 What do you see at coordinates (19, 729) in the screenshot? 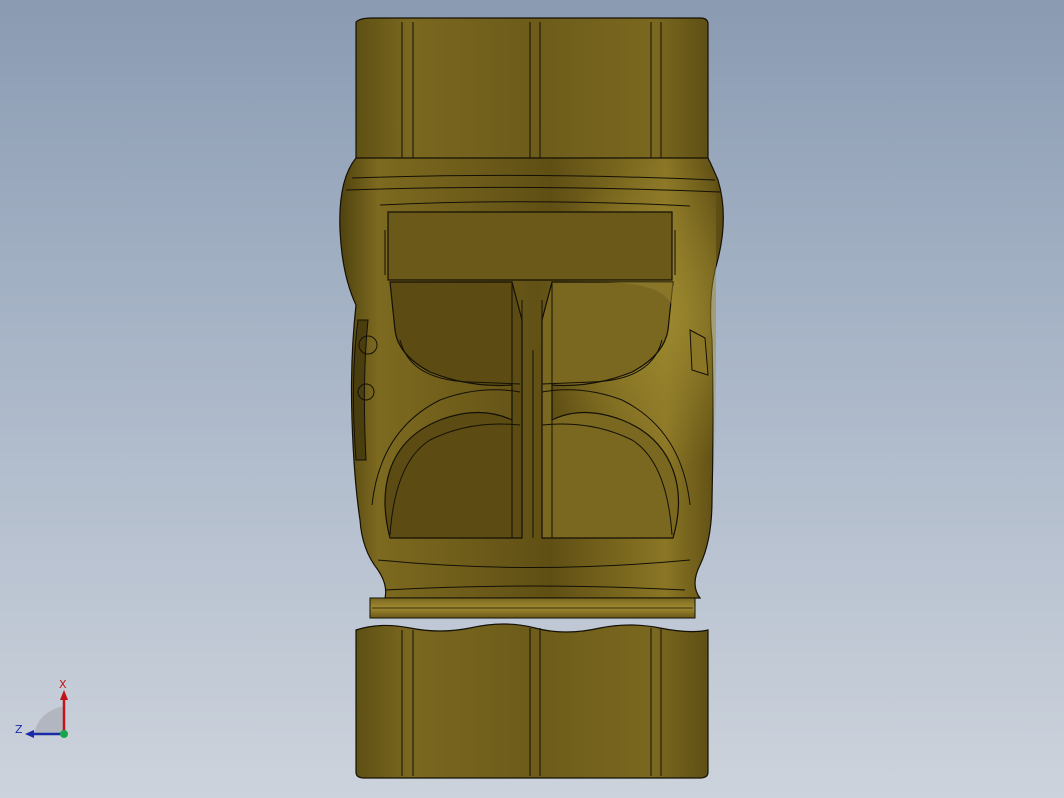
I see `z-axis-label: Z` at bounding box center [19, 729].